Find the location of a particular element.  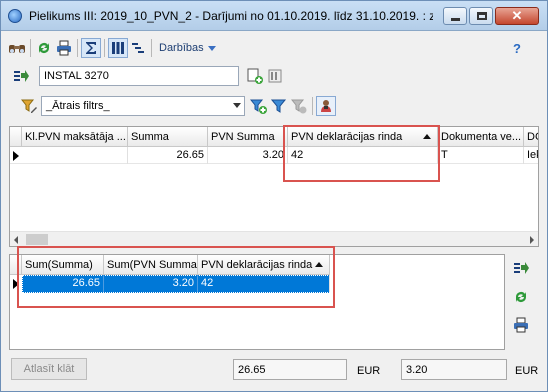

side-toolbar is located at coordinates (523, 299).